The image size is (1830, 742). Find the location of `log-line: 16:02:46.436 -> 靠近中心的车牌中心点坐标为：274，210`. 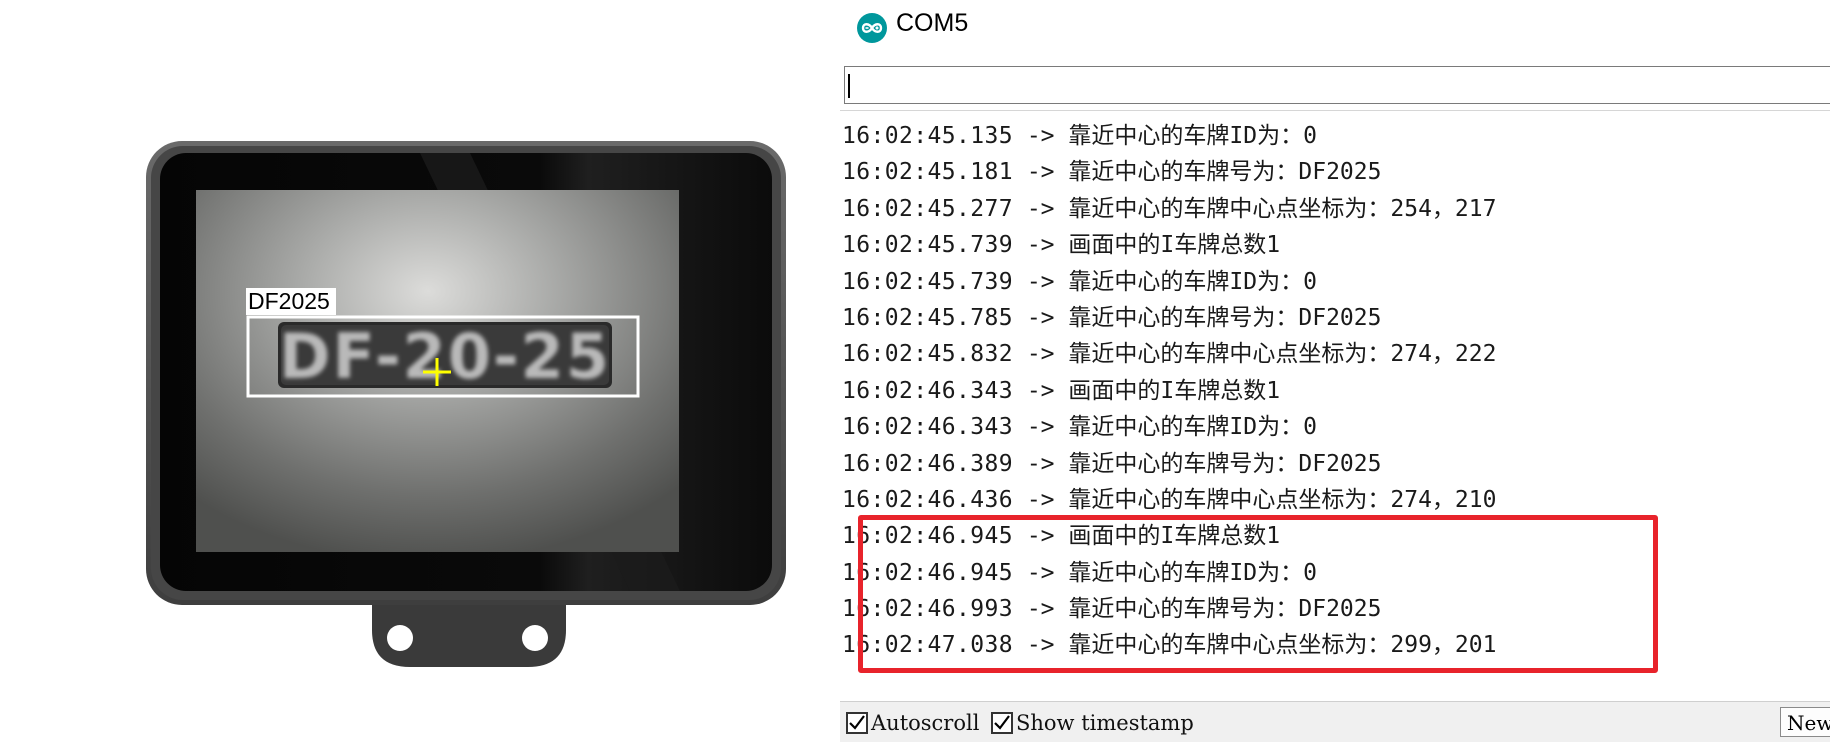

log-line: 16:02:46.436 -> 靠近中心的车牌中心点坐标为：274，210 is located at coordinates (1334, 500).